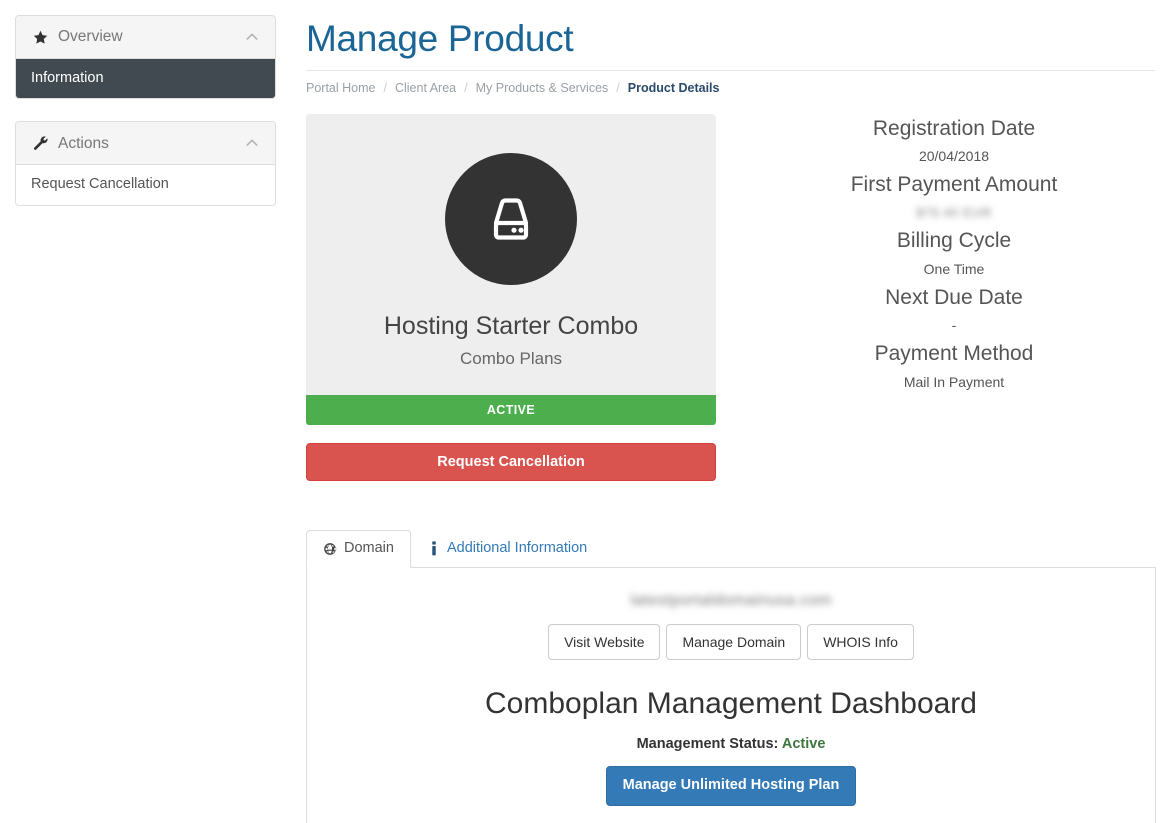 The width and height of the screenshot is (1166, 823). I want to click on detail-value-payment-method: Mail In Payment, so click(954, 381).